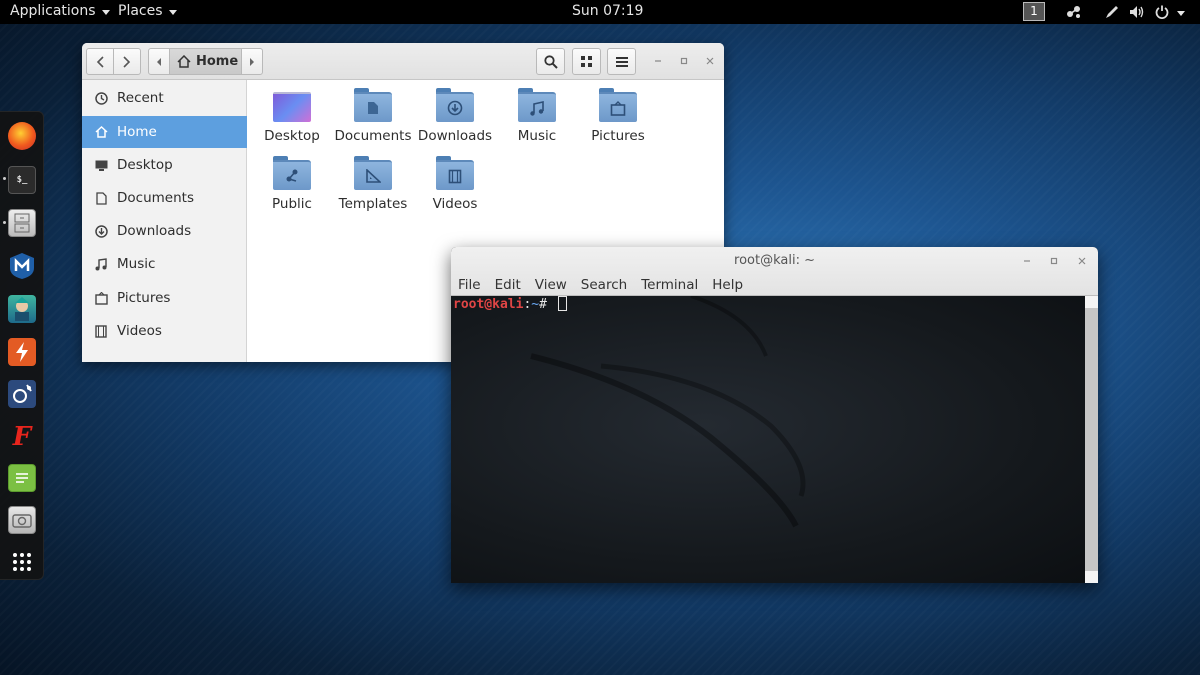  Describe the element at coordinates (101, 298) in the screenshot. I see `pictures-icon` at that location.